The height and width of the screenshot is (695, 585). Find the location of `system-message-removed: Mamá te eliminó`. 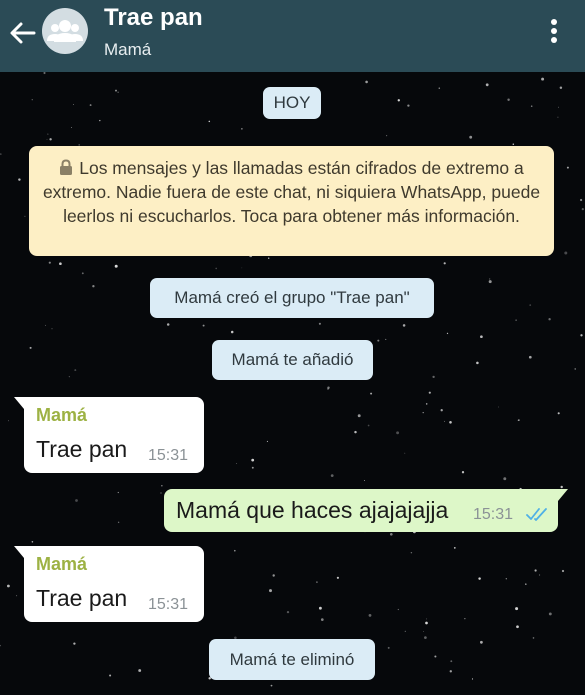

system-message-removed: Mamá te eliminó is located at coordinates (292, 659).